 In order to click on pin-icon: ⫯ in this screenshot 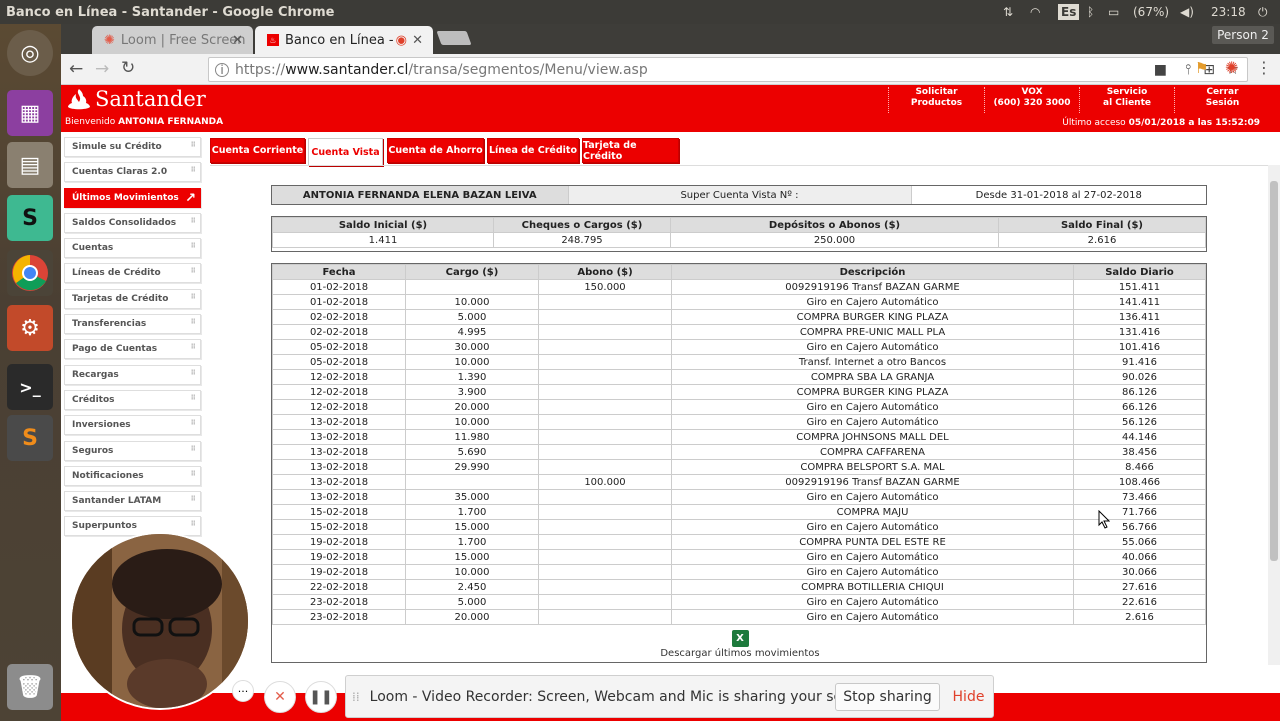, I will do `click(1188, 70)`.